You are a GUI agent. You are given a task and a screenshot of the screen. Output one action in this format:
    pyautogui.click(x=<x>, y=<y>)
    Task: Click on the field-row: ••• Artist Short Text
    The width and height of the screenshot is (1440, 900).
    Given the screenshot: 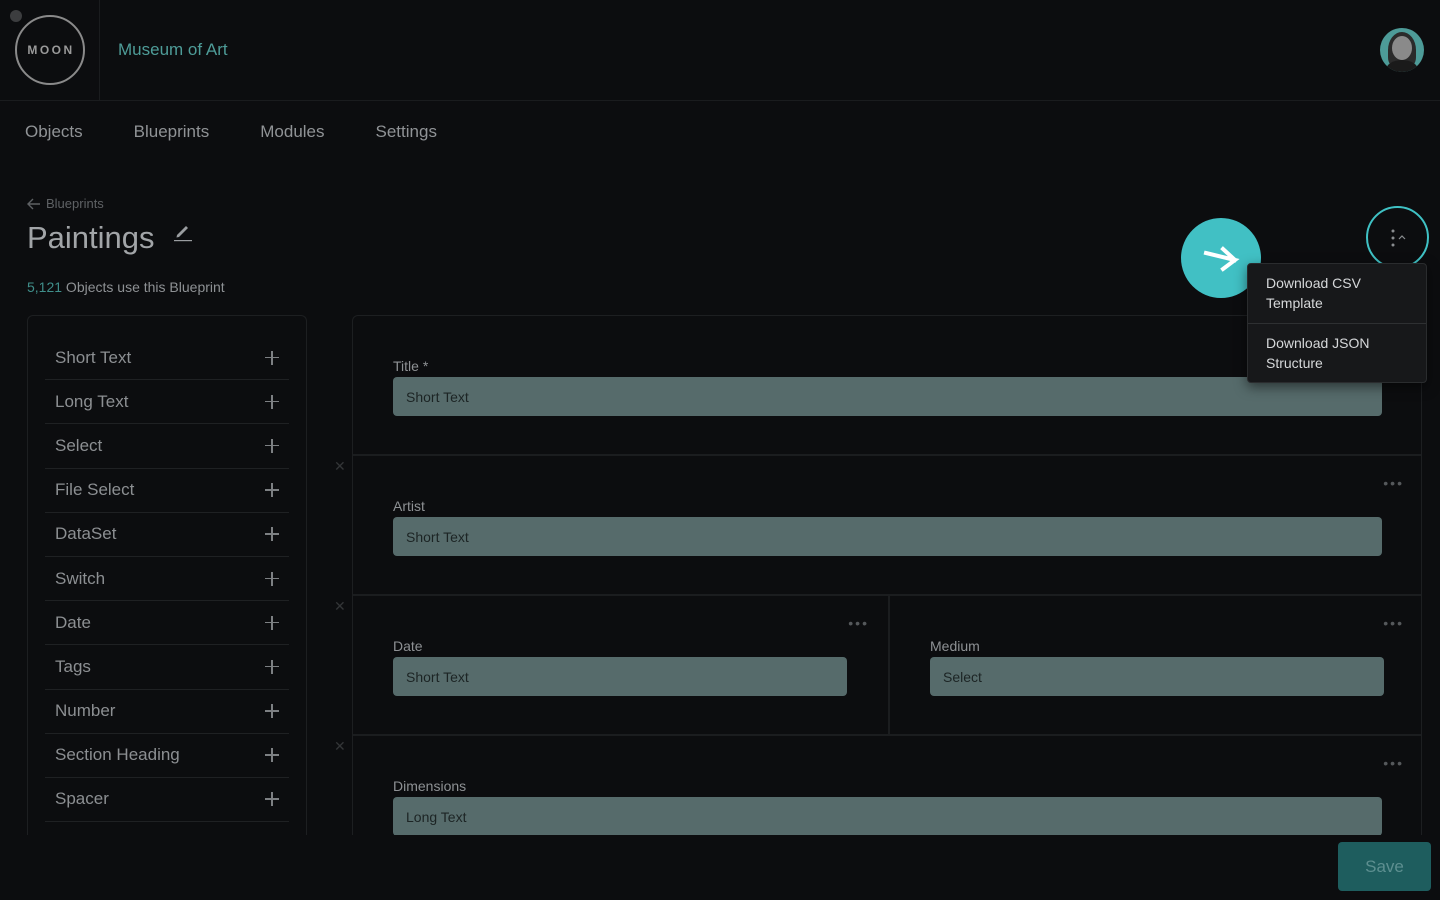 What is the action you would take?
    pyautogui.click(x=887, y=526)
    